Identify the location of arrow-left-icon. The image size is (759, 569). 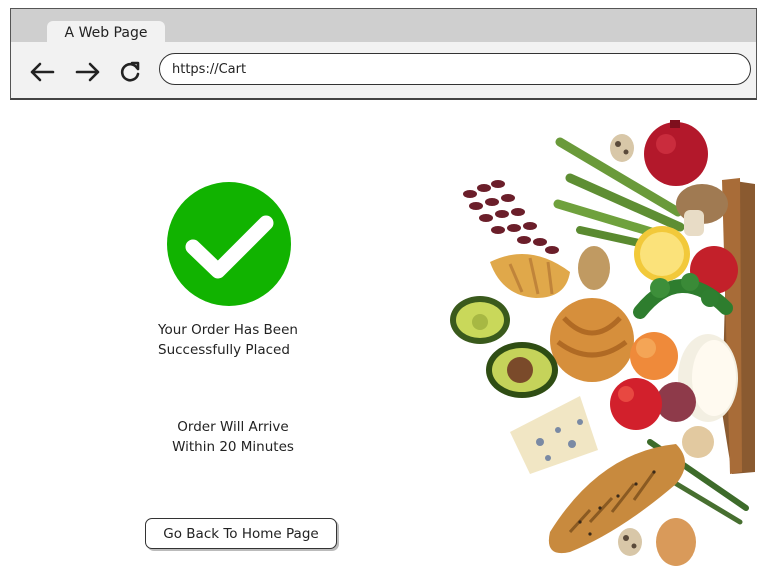
(42, 72).